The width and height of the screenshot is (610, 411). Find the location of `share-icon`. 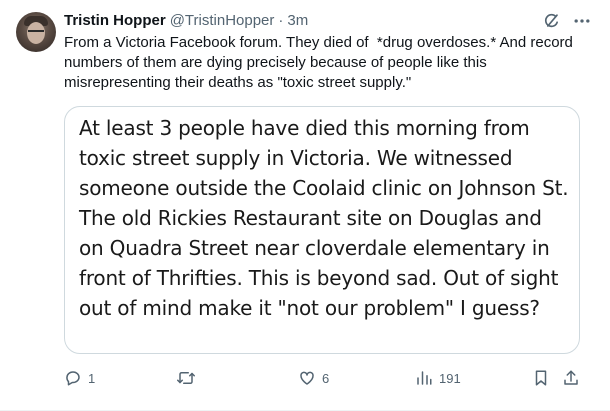

share-icon is located at coordinates (571, 378).